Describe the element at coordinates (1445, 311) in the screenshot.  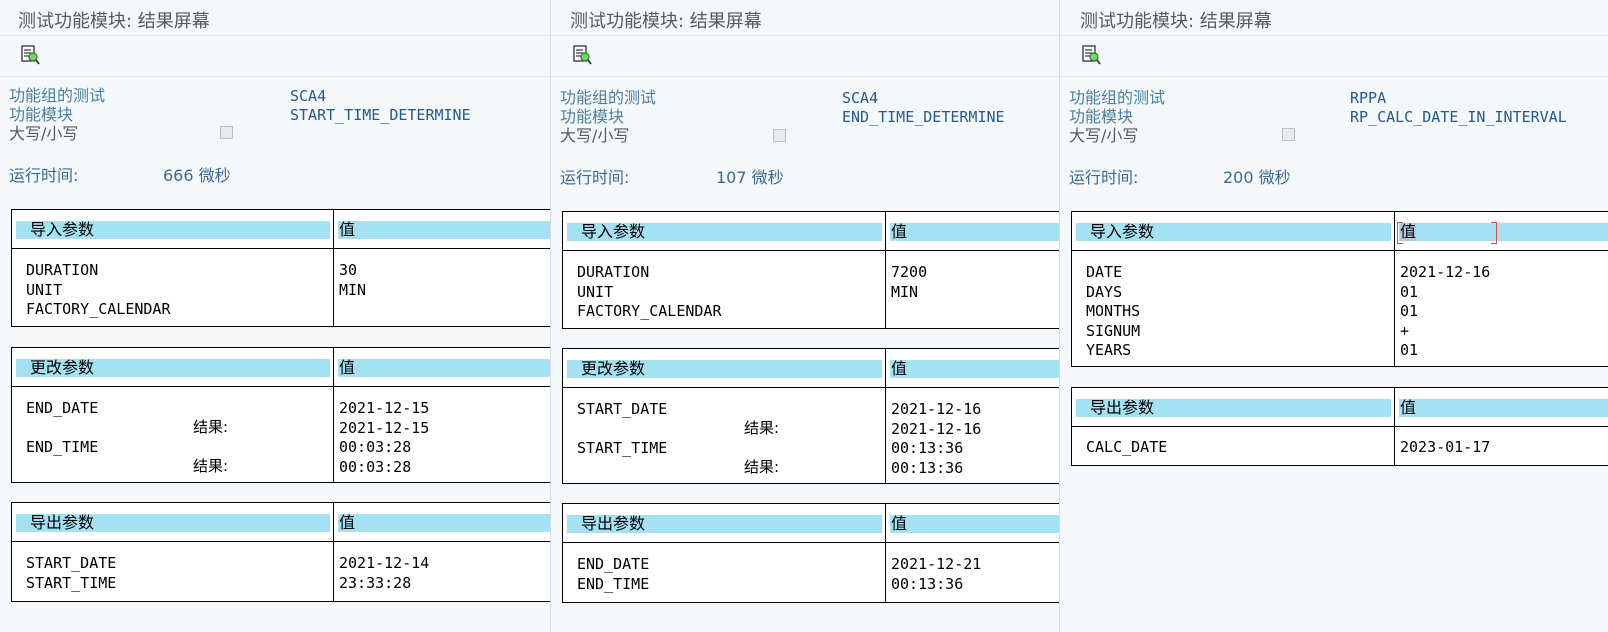
I see `param-values: 2021-12-16 01 01 + 01` at that location.